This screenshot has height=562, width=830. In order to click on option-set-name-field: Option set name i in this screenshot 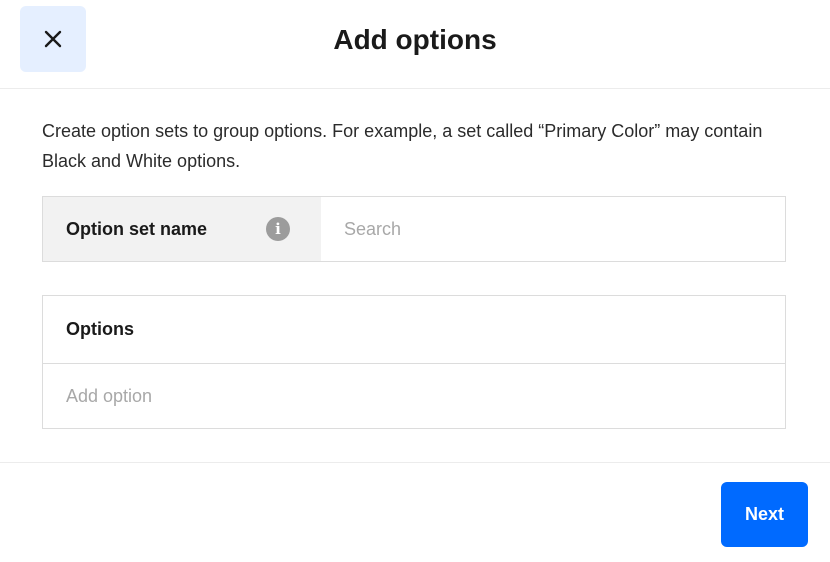, I will do `click(414, 229)`.